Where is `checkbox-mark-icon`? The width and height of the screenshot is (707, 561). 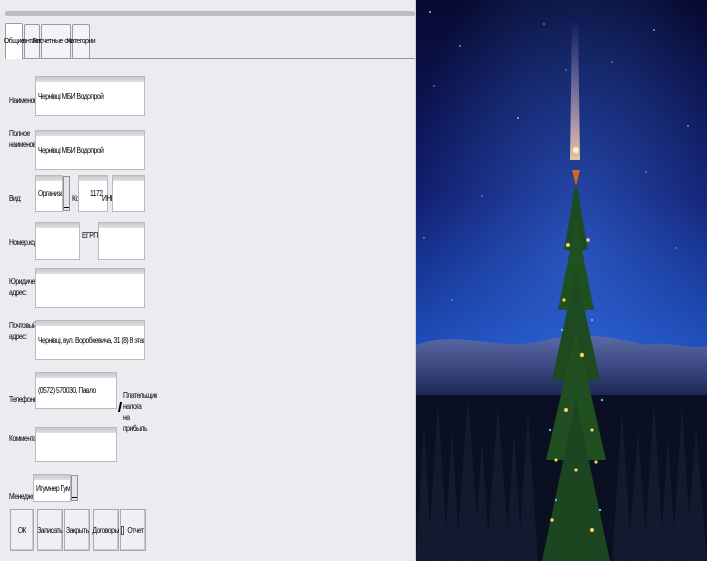
checkbox-mark-icon is located at coordinates (120, 407).